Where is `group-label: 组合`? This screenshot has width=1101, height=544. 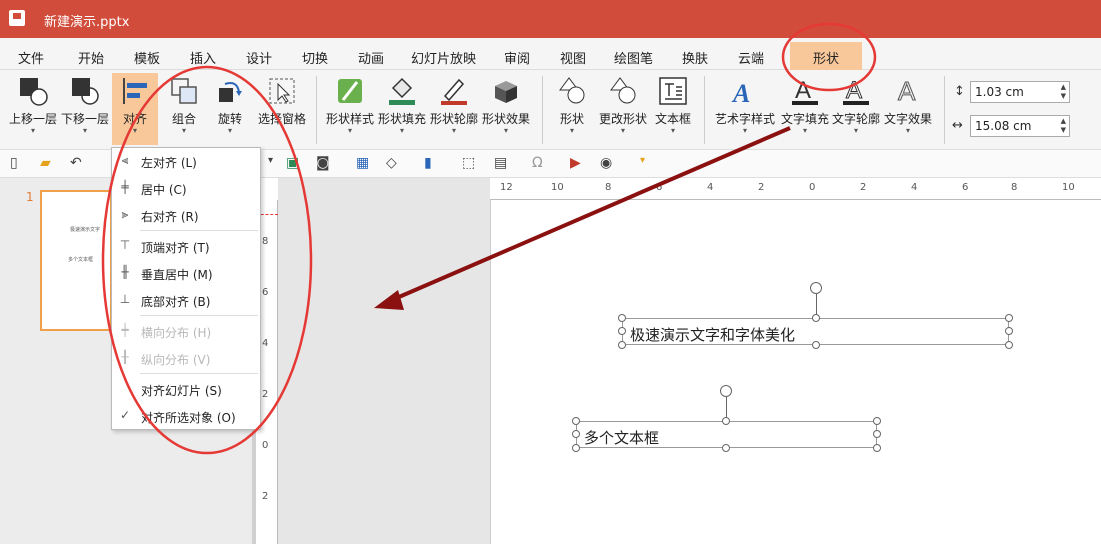 group-label: 组合 is located at coordinates (183, 119).